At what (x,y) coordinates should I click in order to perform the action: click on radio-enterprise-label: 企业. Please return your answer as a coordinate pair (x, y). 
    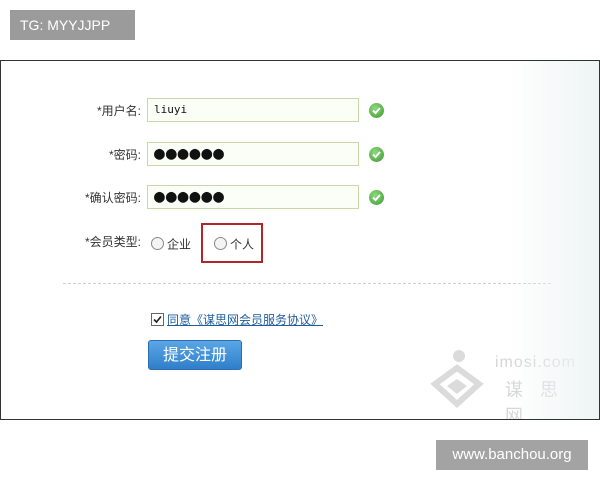
    Looking at the image, I should click on (179, 244).